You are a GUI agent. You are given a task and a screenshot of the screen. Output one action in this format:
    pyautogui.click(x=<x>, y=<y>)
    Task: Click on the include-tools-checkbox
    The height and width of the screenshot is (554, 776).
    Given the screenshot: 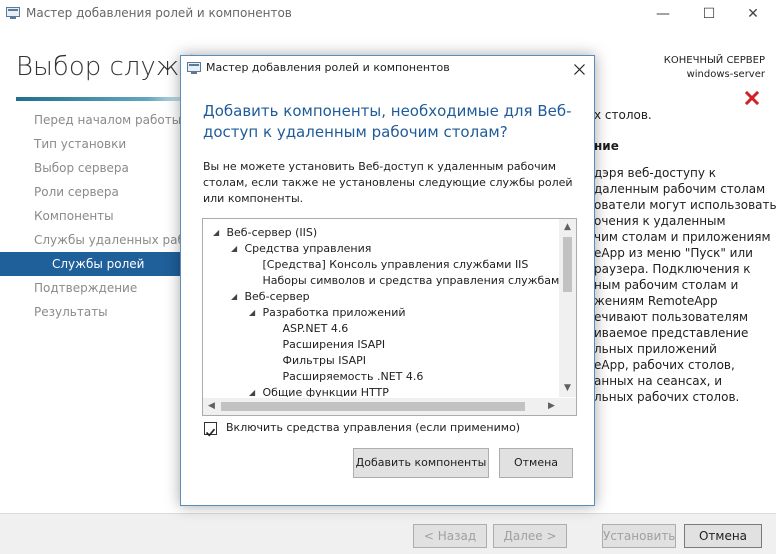 What is the action you would take?
    pyautogui.click(x=210, y=429)
    